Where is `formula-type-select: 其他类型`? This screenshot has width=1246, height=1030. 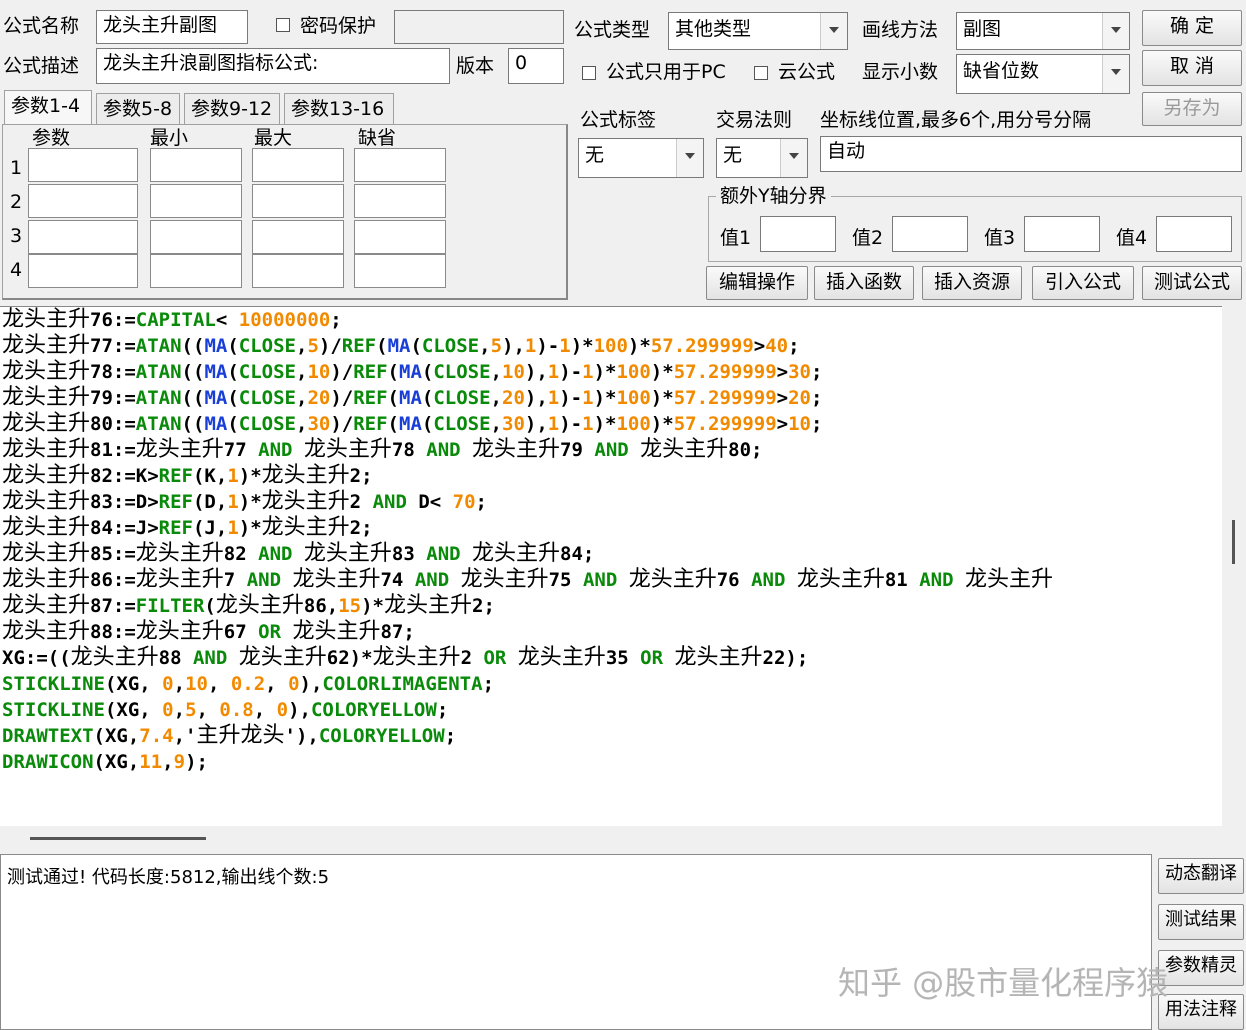 formula-type-select: 其他类型 is located at coordinates (758, 31).